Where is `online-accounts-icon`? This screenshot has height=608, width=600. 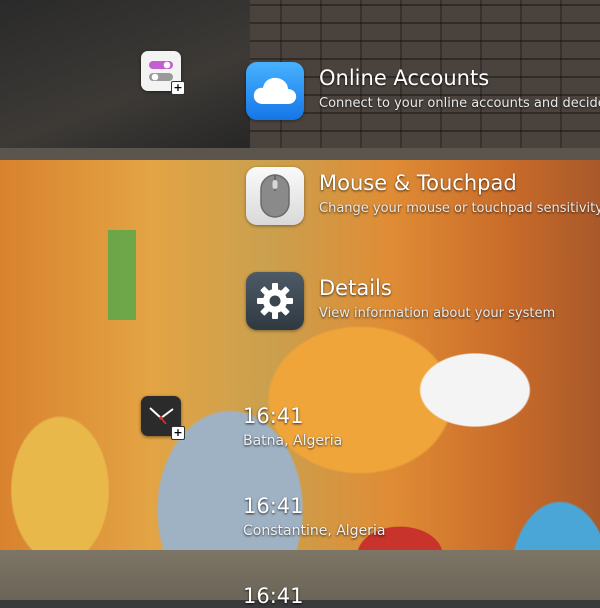
online-accounts-icon is located at coordinates (275, 91).